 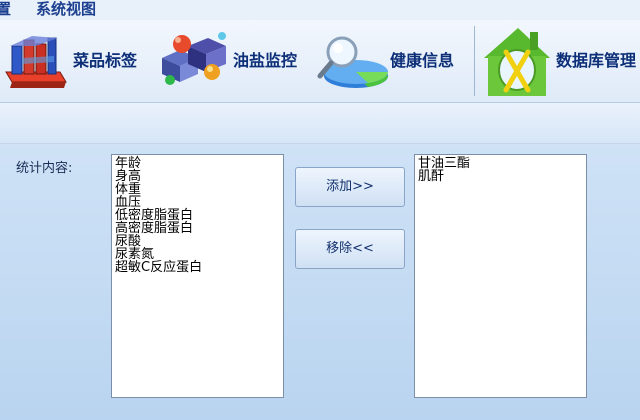 What do you see at coordinates (350, 187) in the screenshot?
I see `add-button: 添加>>` at bounding box center [350, 187].